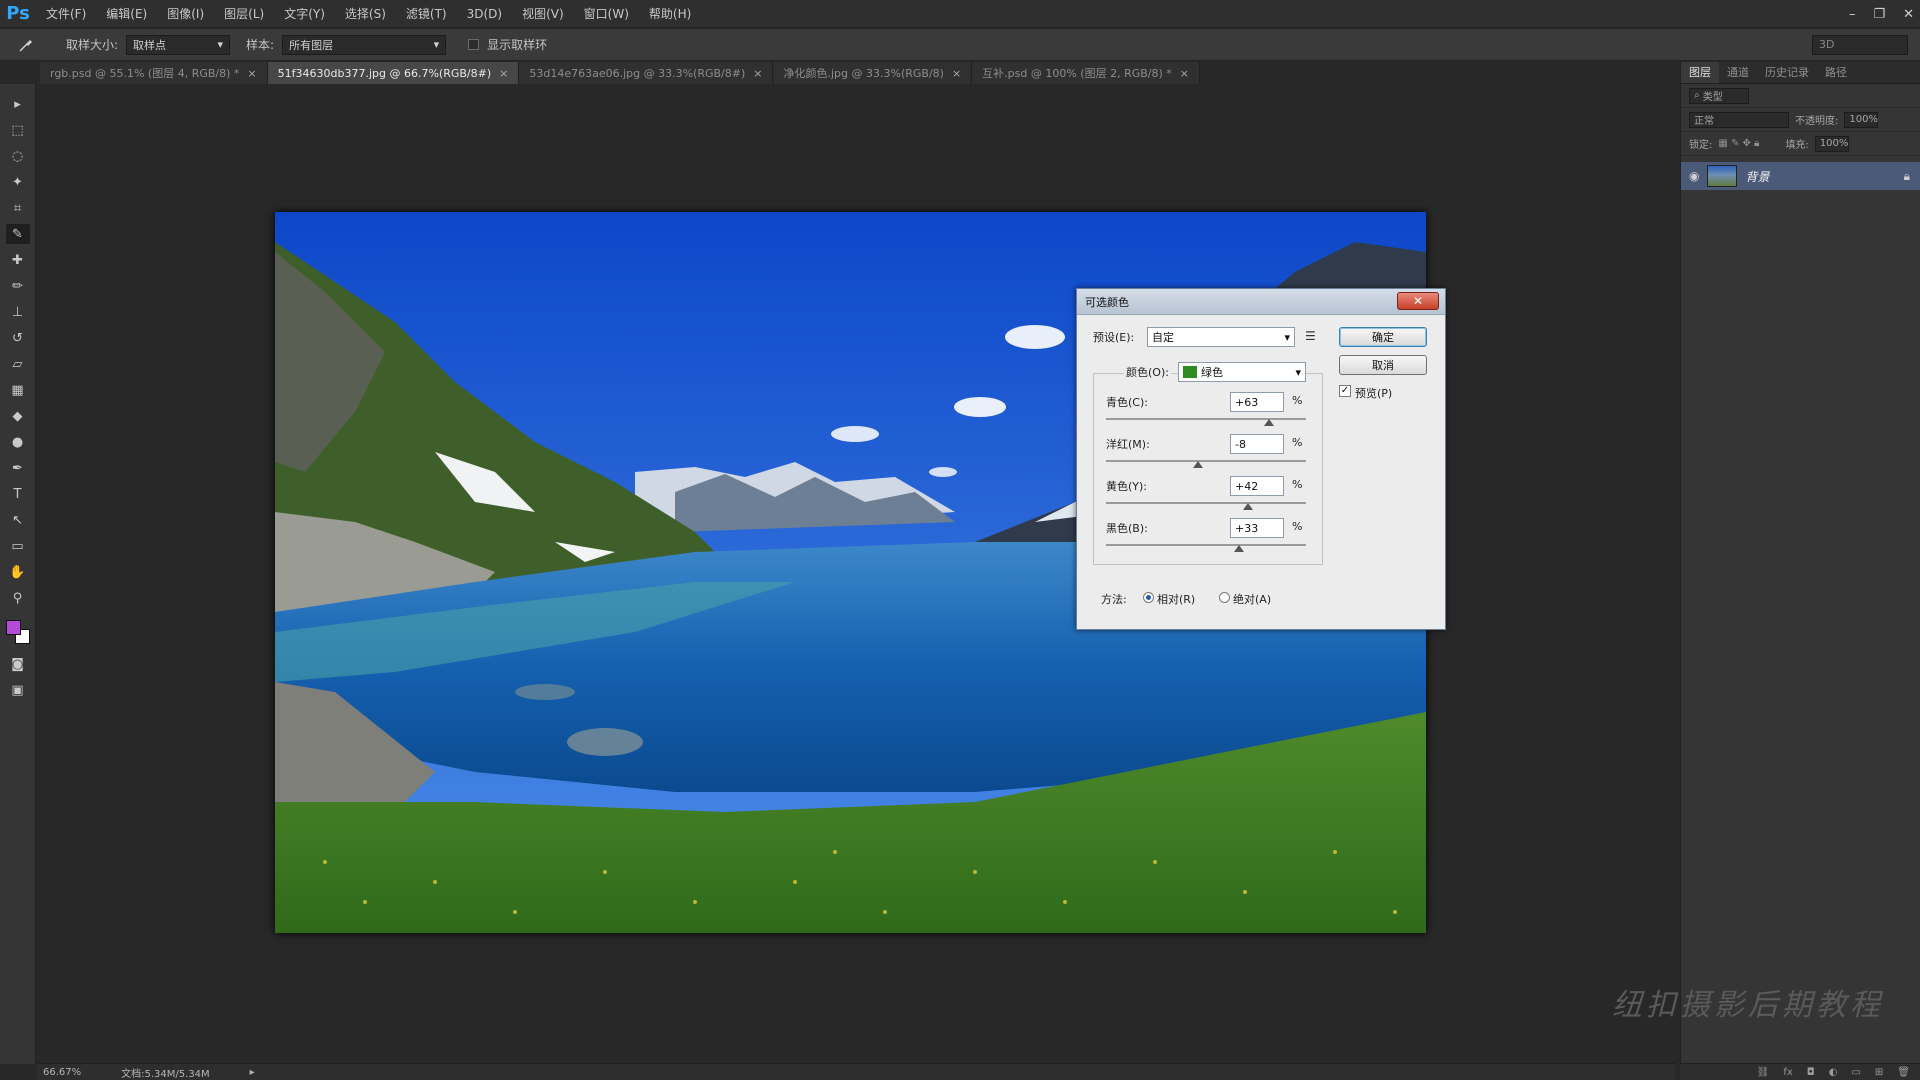 The image size is (1920, 1080). I want to click on menu-window: 窗口(W), so click(606, 14).